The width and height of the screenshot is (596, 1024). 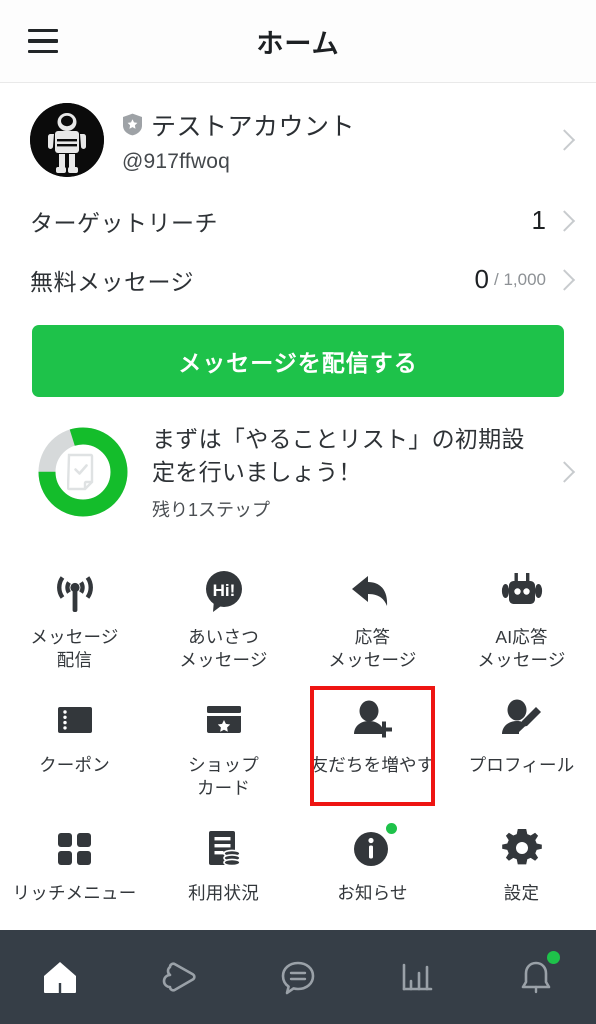 I want to click on grid-item-label: 友だちを増やす, so click(x=372, y=764).